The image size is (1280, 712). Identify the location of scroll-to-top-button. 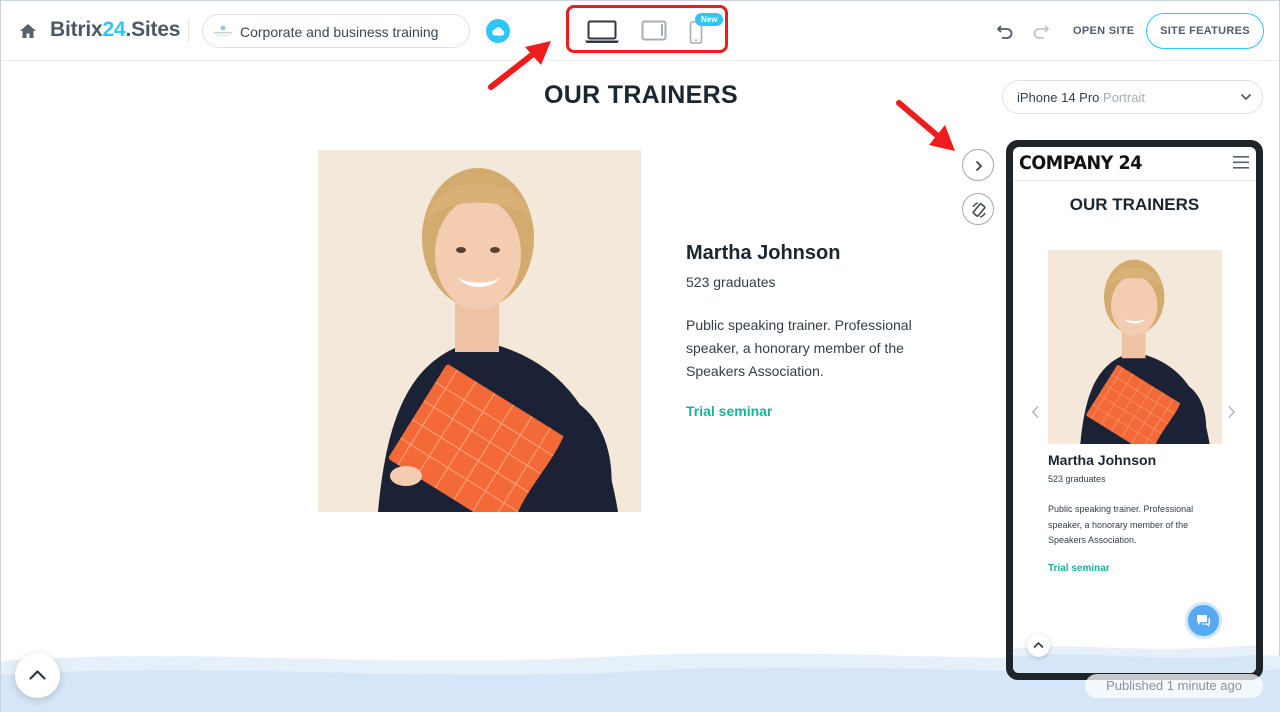
(37, 675).